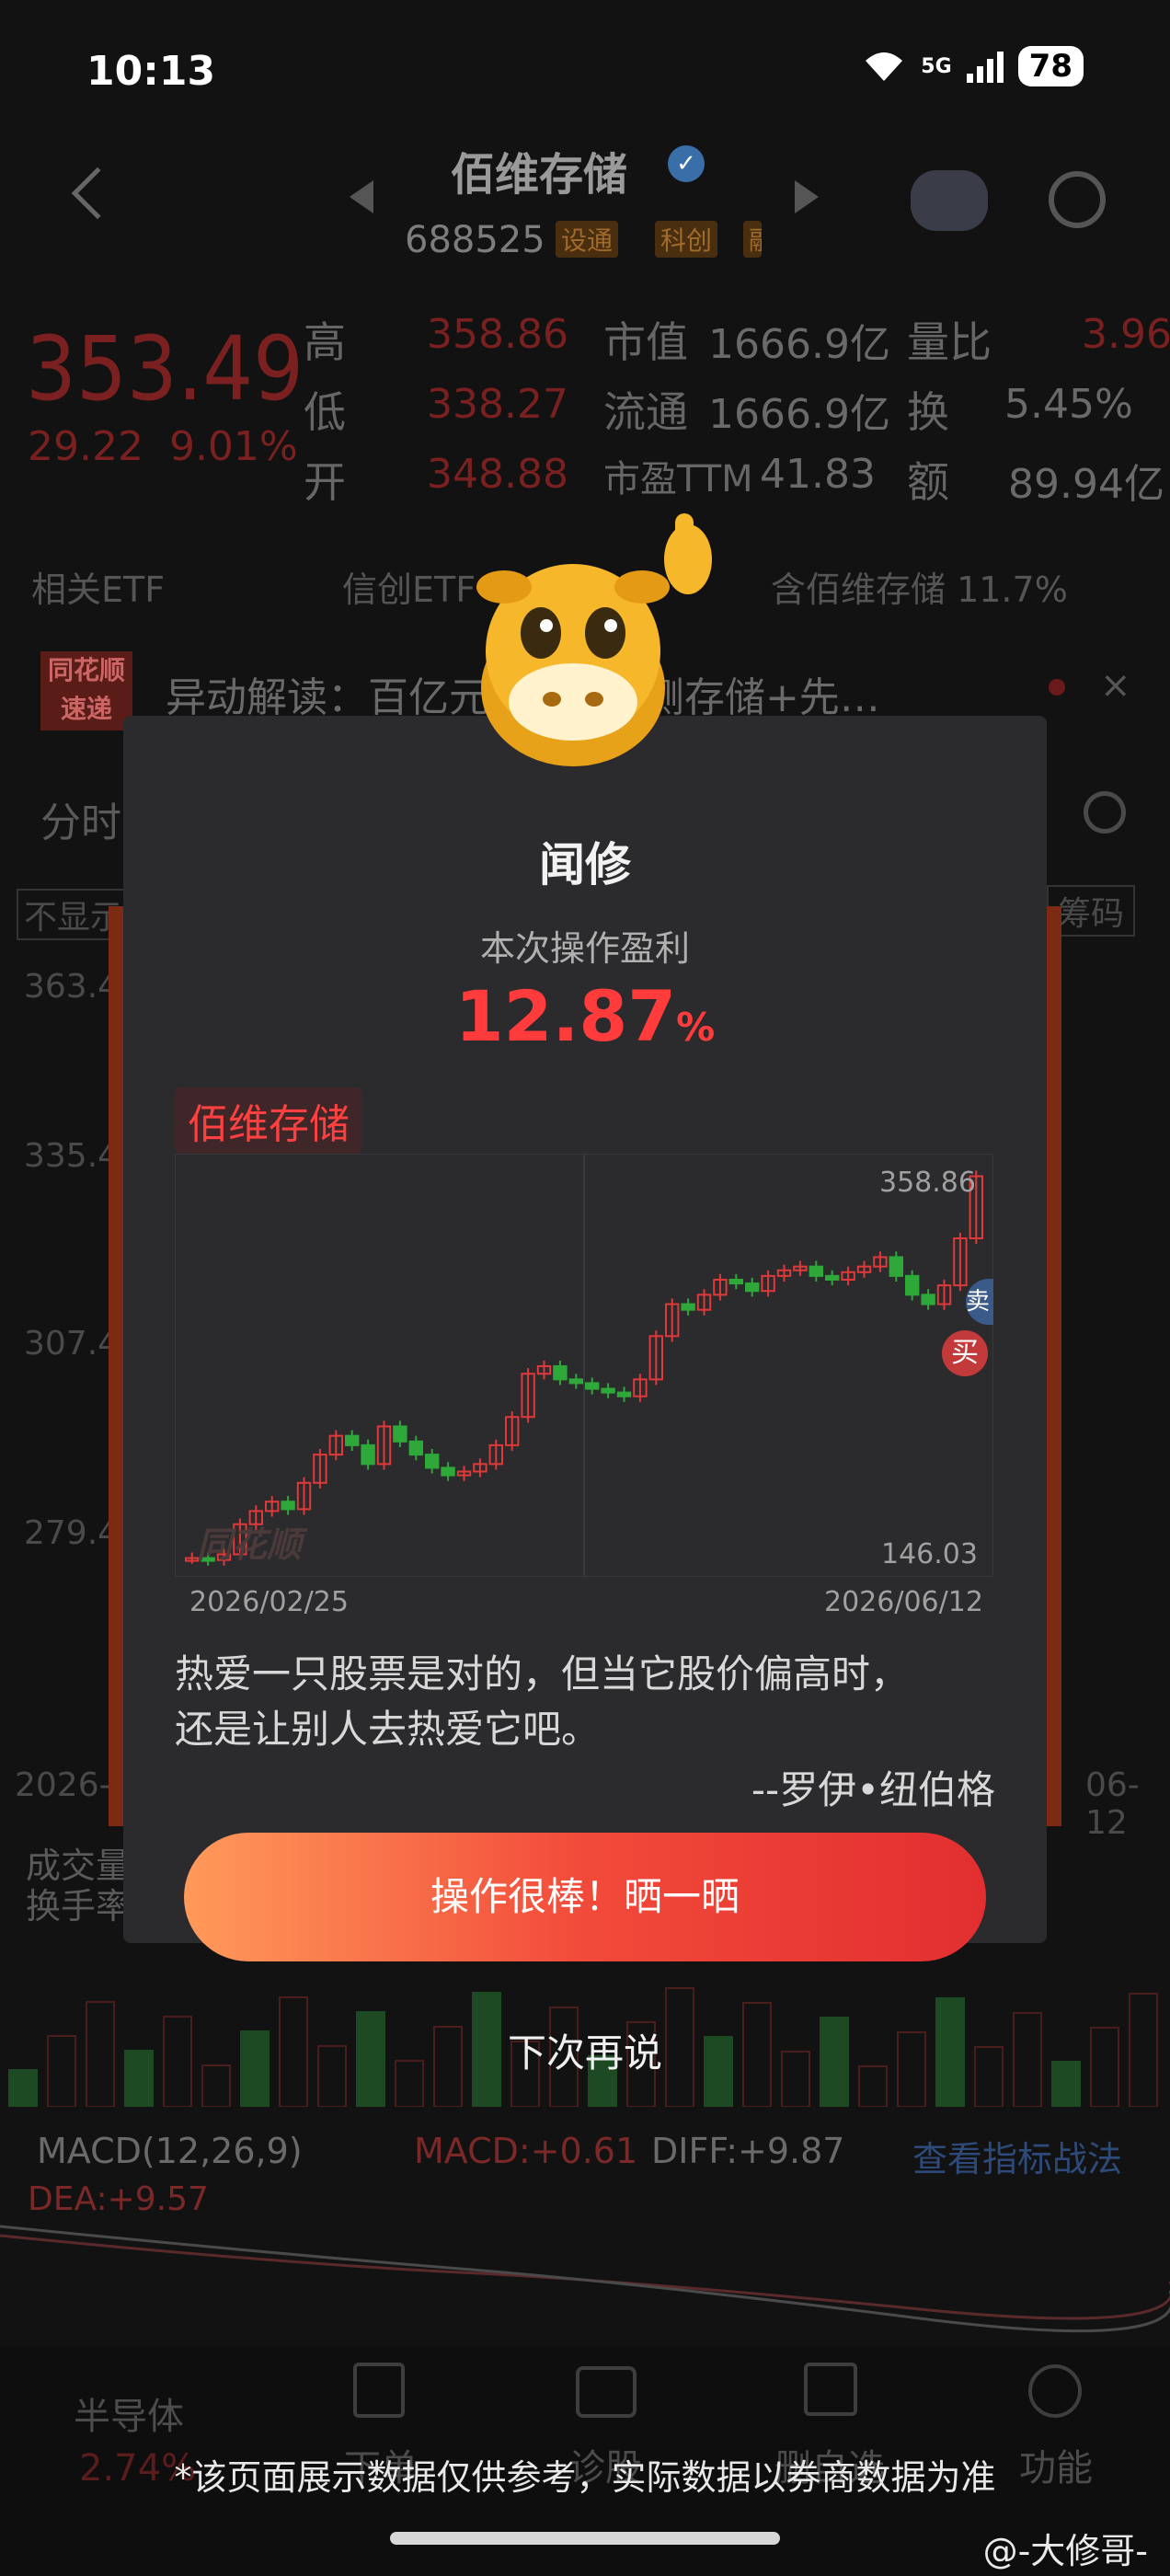 This screenshot has width=1170, height=2576. What do you see at coordinates (163, 446) in the screenshot?
I see `price-change: 29.22 9.01%` at bounding box center [163, 446].